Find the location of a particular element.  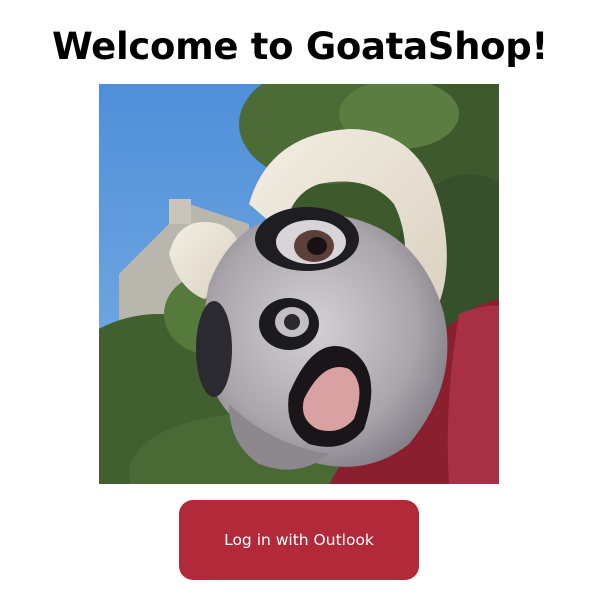

page-title: Welcome to GoataShop! is located at coordinates (300, 46).